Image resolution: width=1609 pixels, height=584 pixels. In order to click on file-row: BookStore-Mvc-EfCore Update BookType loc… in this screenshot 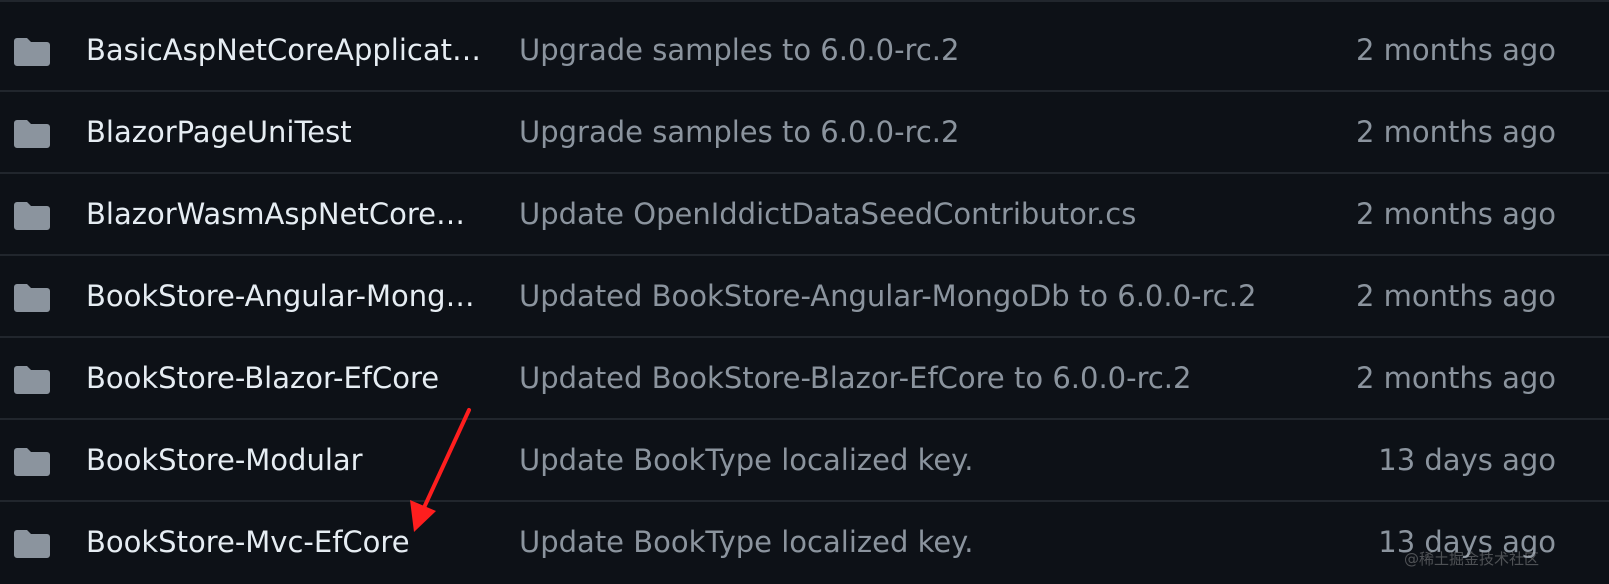, I will do `click(804, 543)`.